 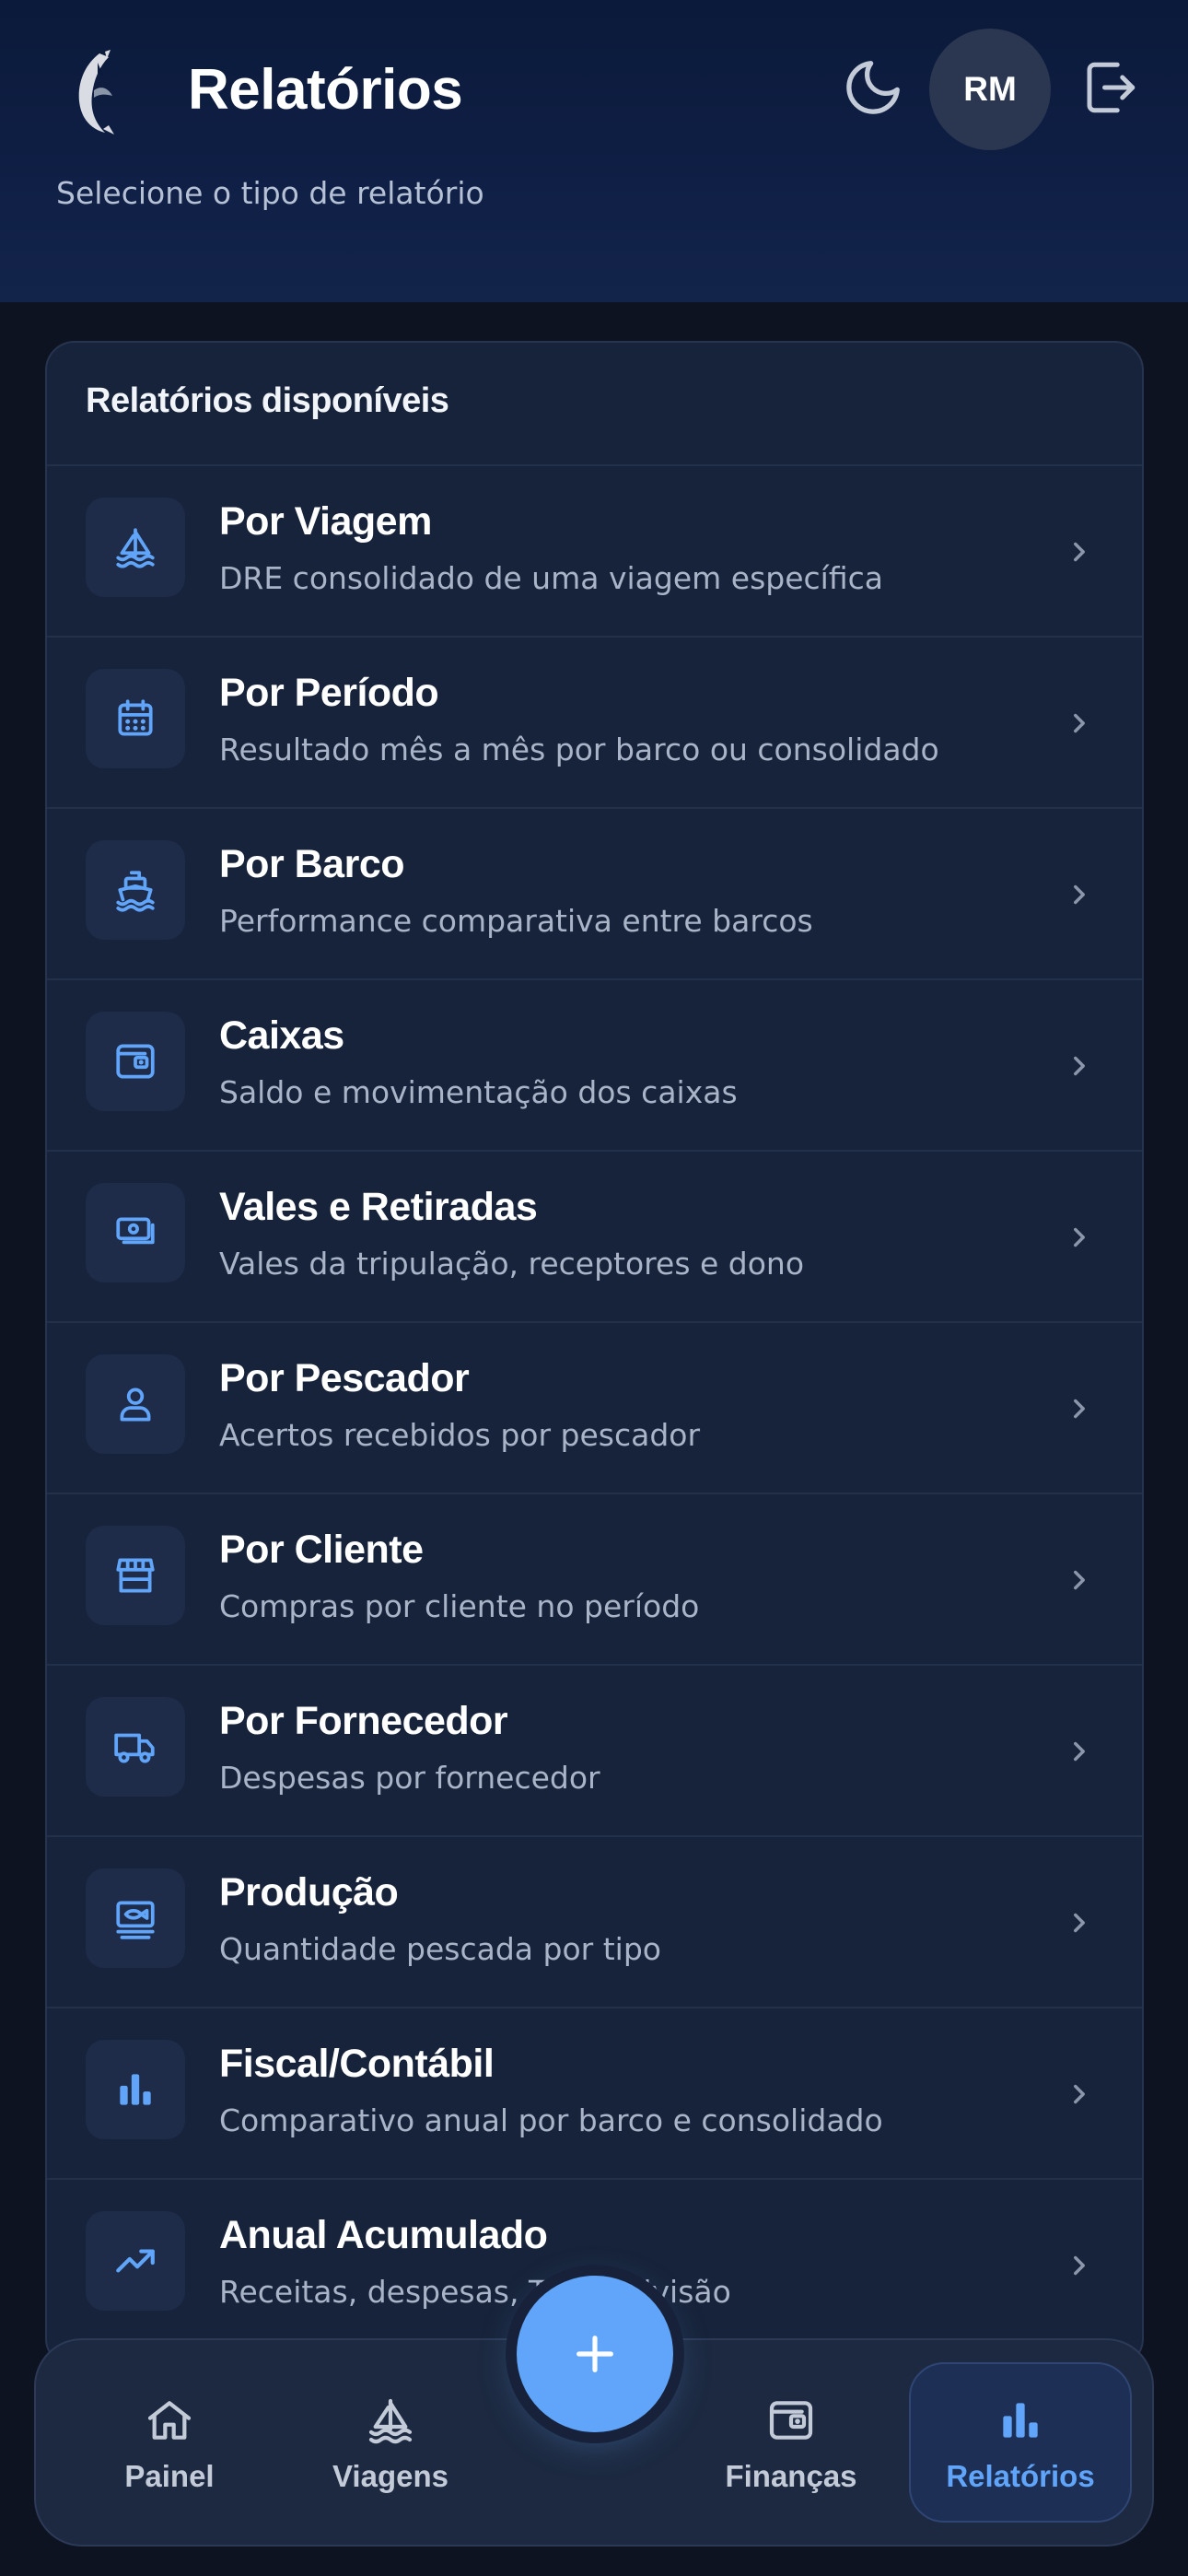 I want to click on item-description: Acertos recebidos por pescador, so click(x=460, y=1435).